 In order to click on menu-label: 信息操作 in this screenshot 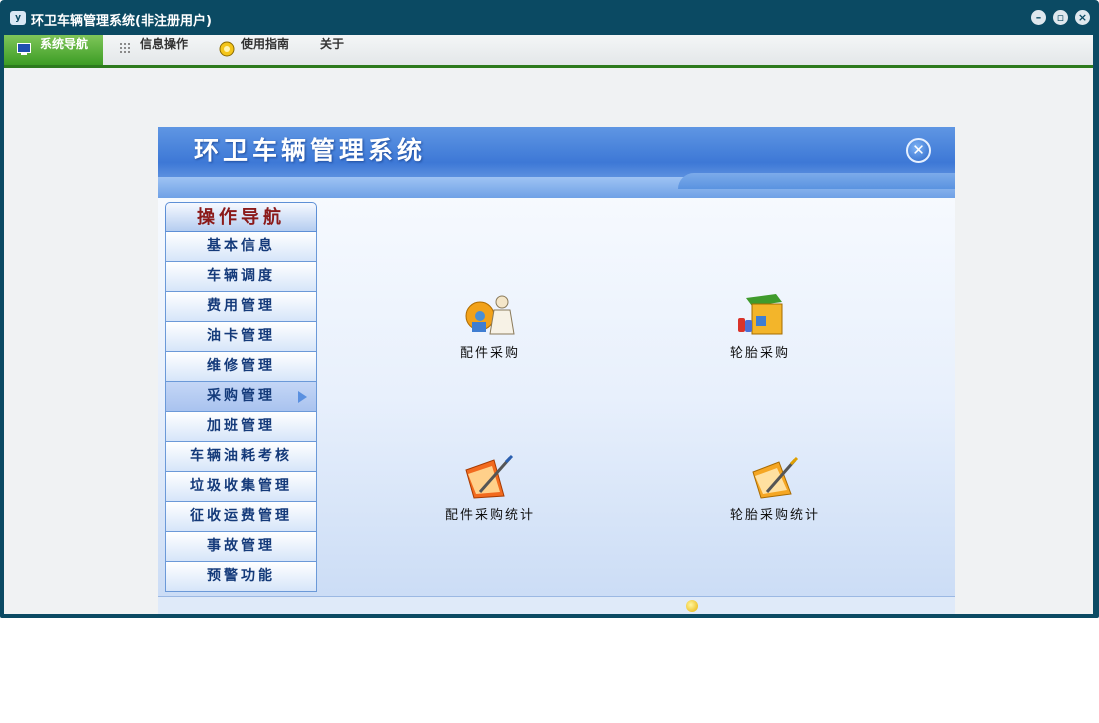, I will do `click(164, 44)`.